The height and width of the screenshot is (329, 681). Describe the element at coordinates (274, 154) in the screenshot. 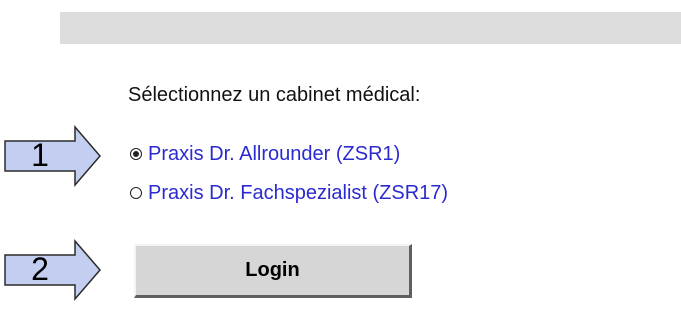

I see `option-label: Praxis Dr. Allrounder (ZSR1)` at that location.